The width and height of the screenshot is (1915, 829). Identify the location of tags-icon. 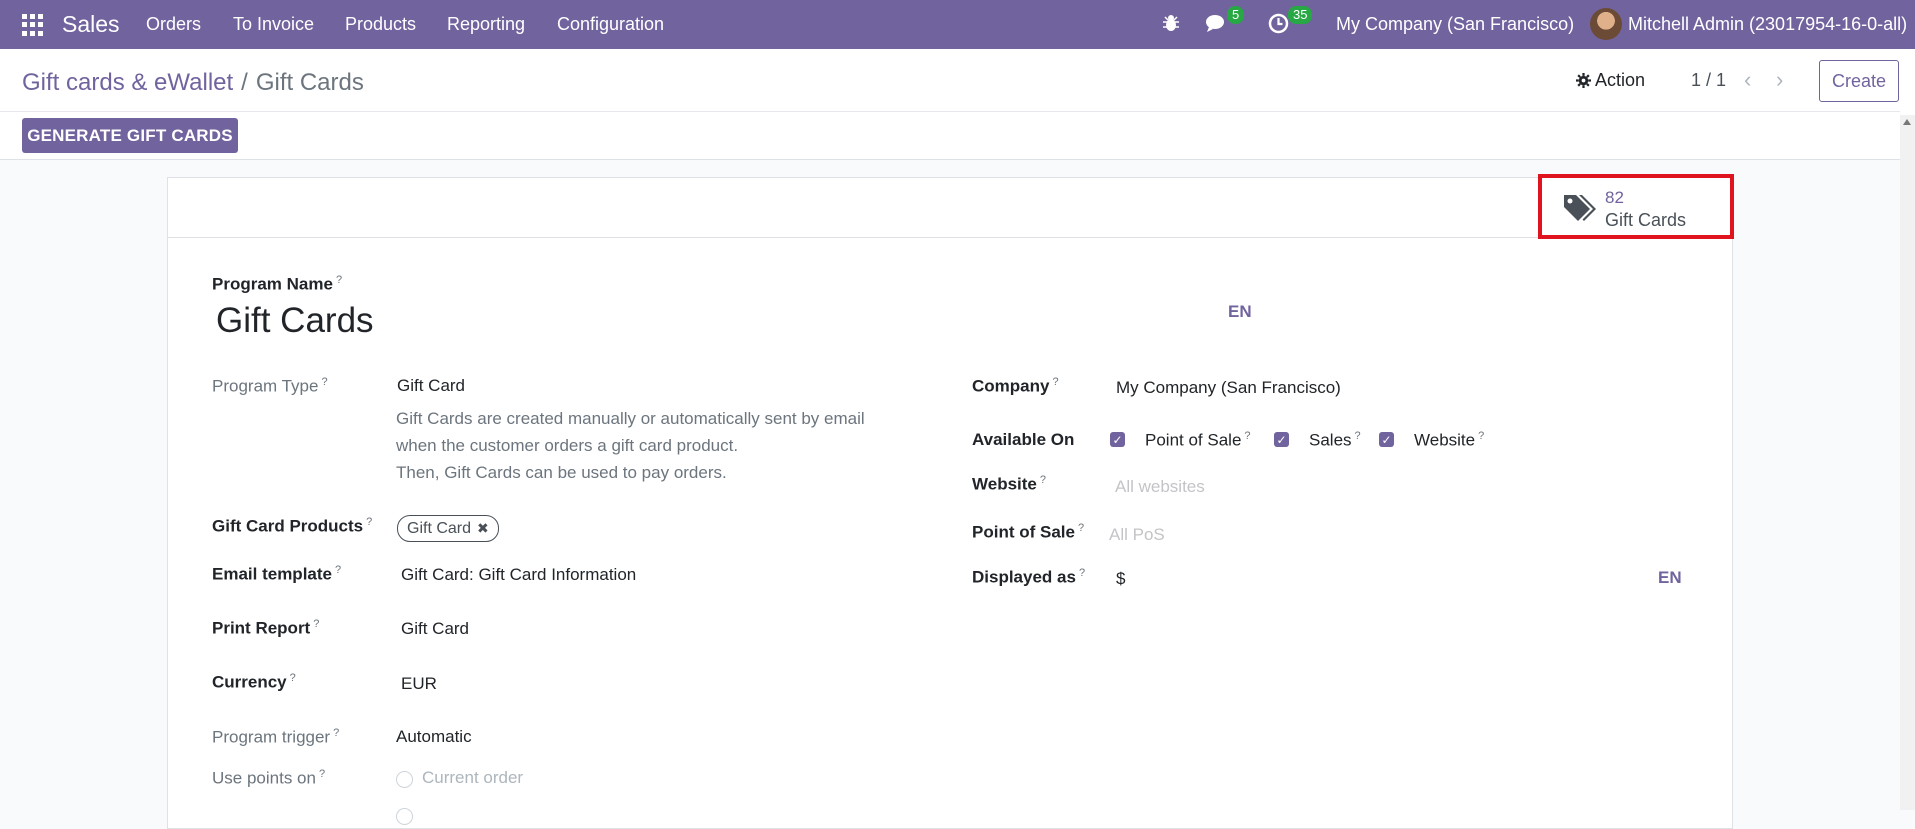
(1580, 208).